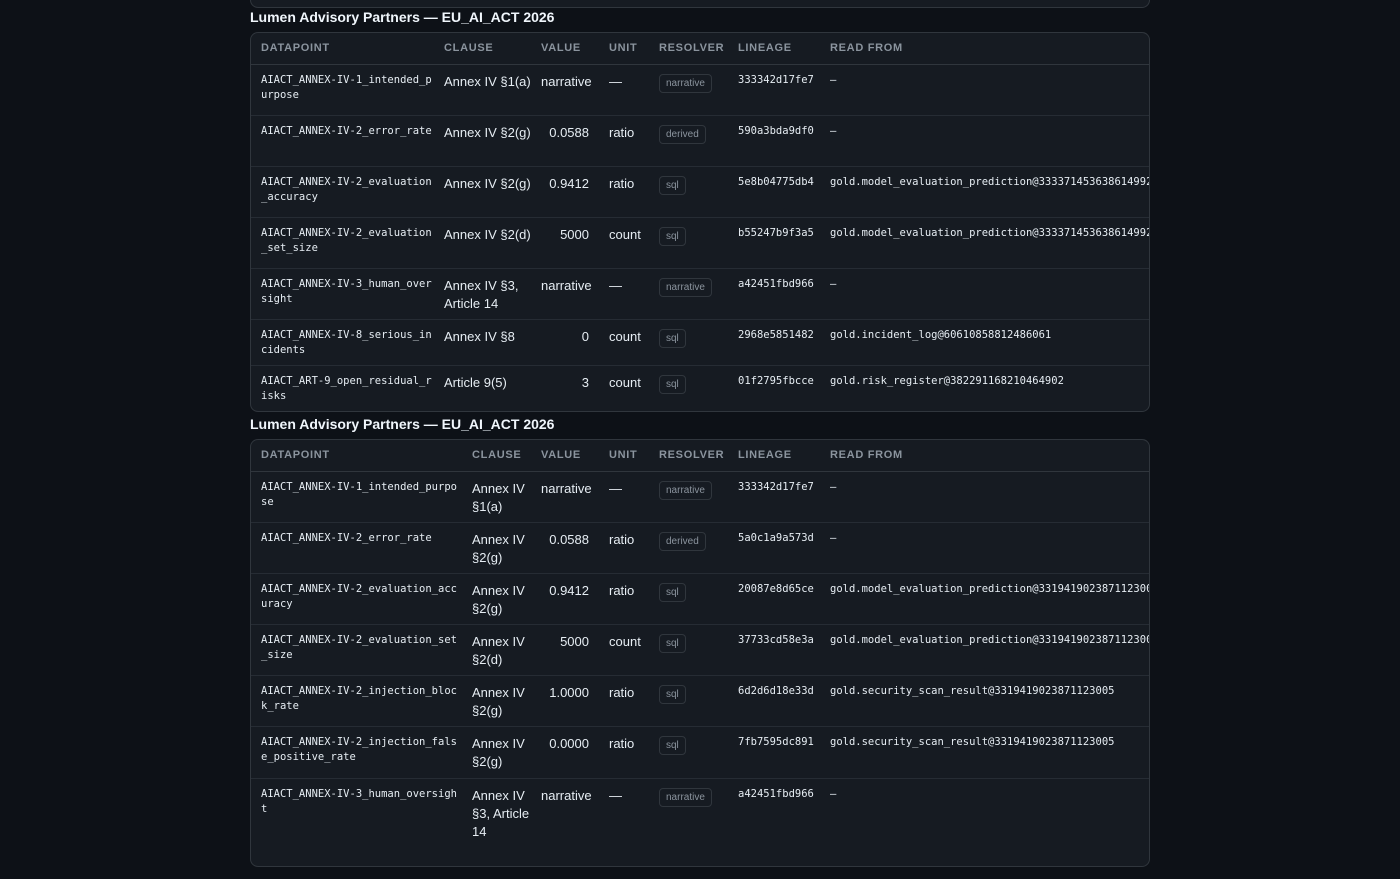 This screenshot has width=1400, height=879. Describe the element at coordinates (774, 701) in the screenshot. I see `lineage-hash: 6d2d6d18e33d` at that location.